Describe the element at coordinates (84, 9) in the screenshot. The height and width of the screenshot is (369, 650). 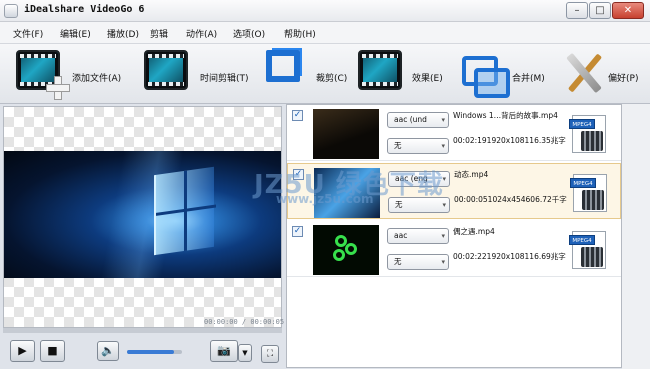
I see `window-title: iDealshare VideoGo 6` at that location.